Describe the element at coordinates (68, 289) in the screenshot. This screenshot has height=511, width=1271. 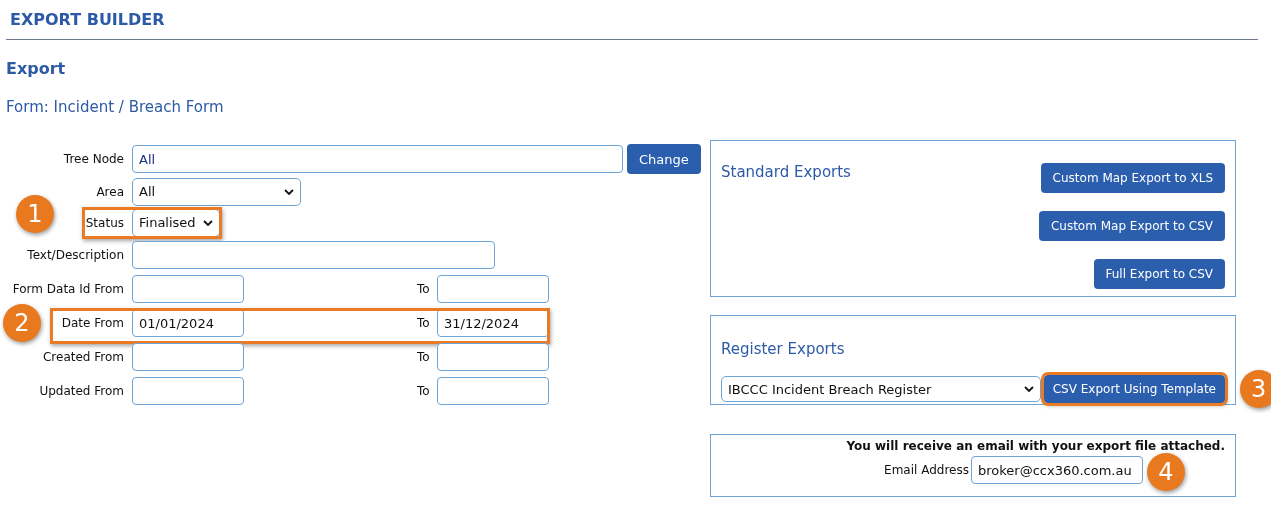
I see `field-label: Form Data Id From` at that location.